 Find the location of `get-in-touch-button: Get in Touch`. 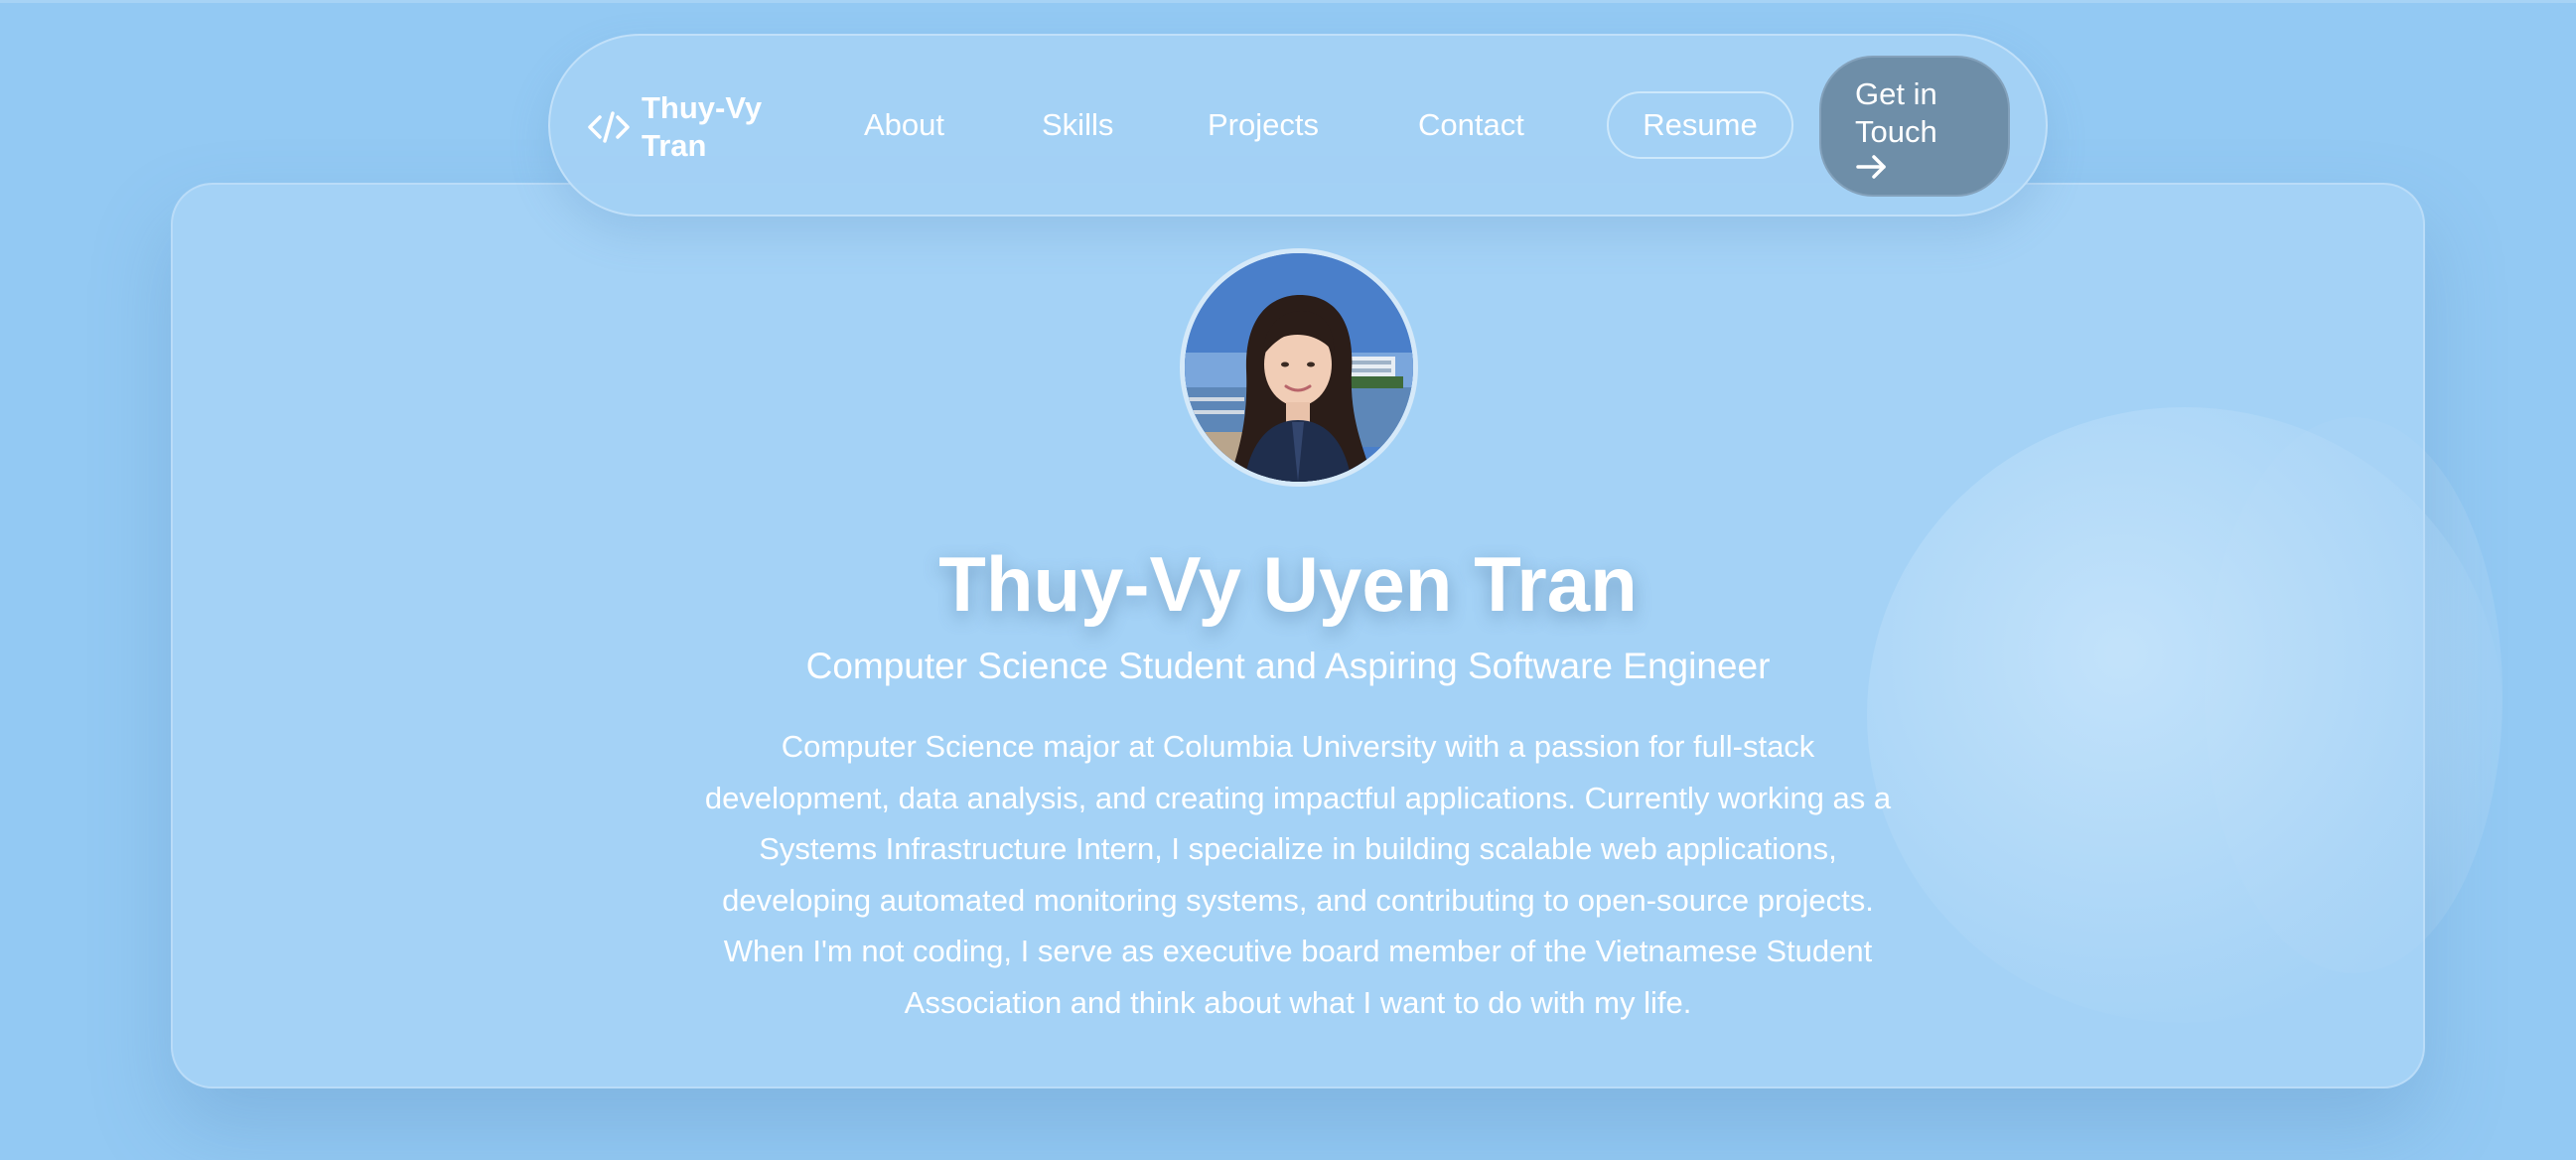

get-in-touch-button: Get in Touch is located at coordinates (1914, 126).